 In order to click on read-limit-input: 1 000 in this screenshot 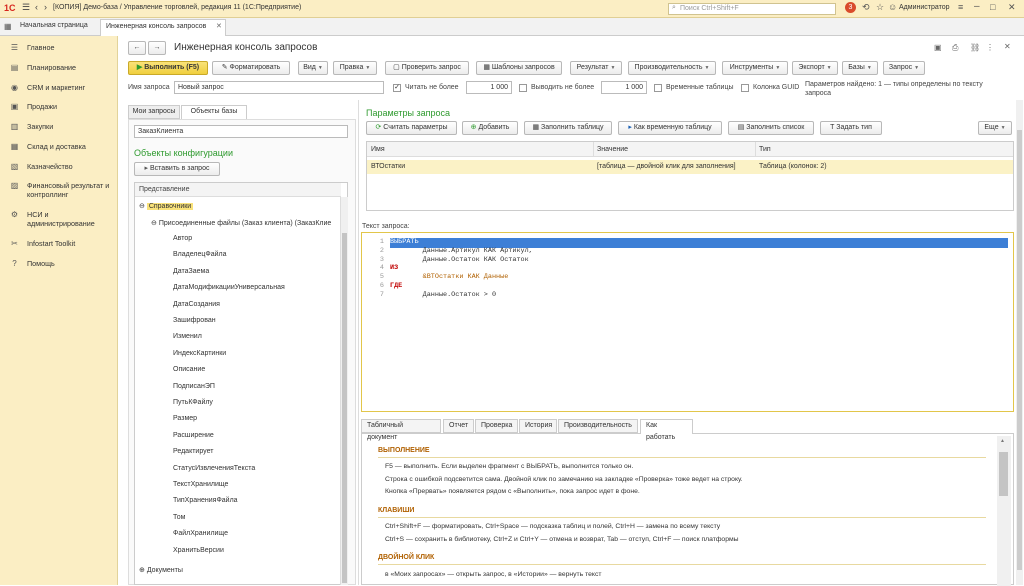, I will do `click(489, 87)`.